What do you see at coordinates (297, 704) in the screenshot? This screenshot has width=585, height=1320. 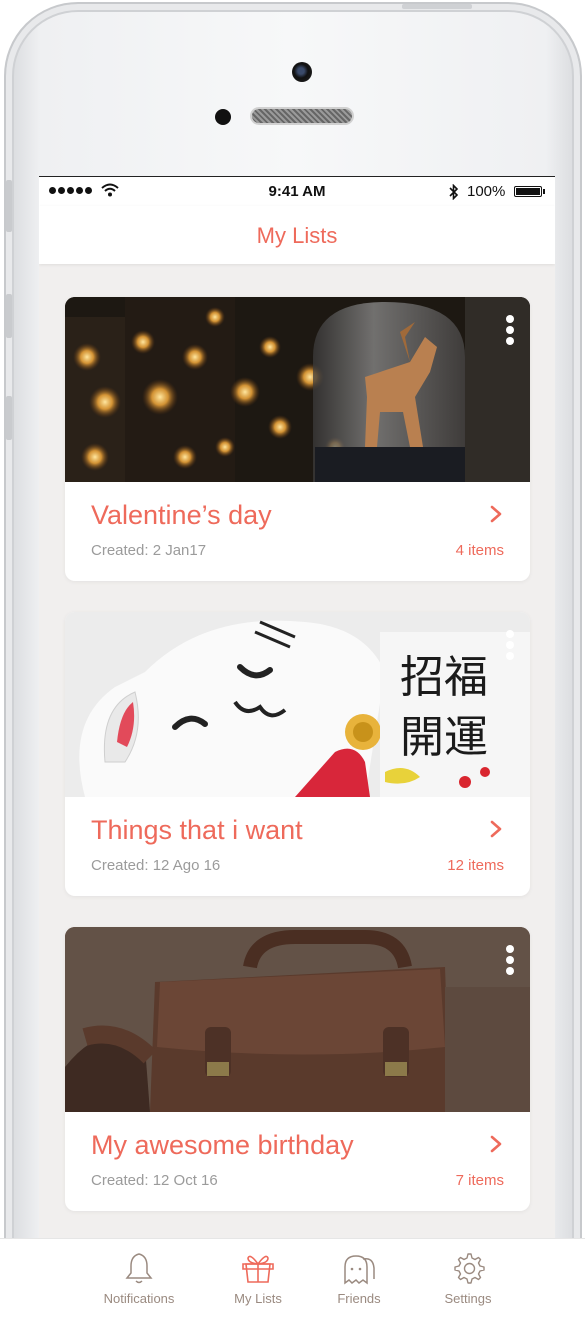 I see `list-cover-image: 招福 開運` at bounding box center [297, 704].